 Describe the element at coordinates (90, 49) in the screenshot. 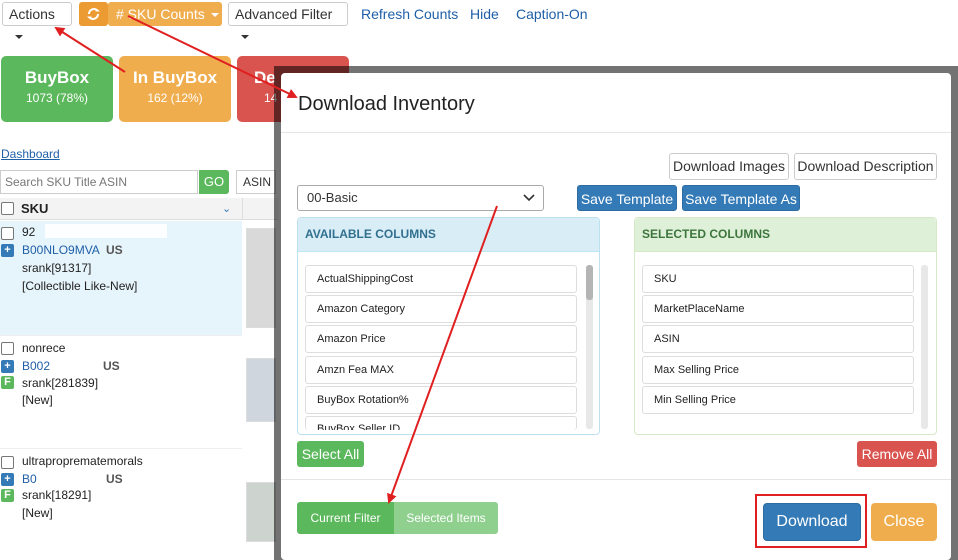

I see `arrow-to-actions` at that location.